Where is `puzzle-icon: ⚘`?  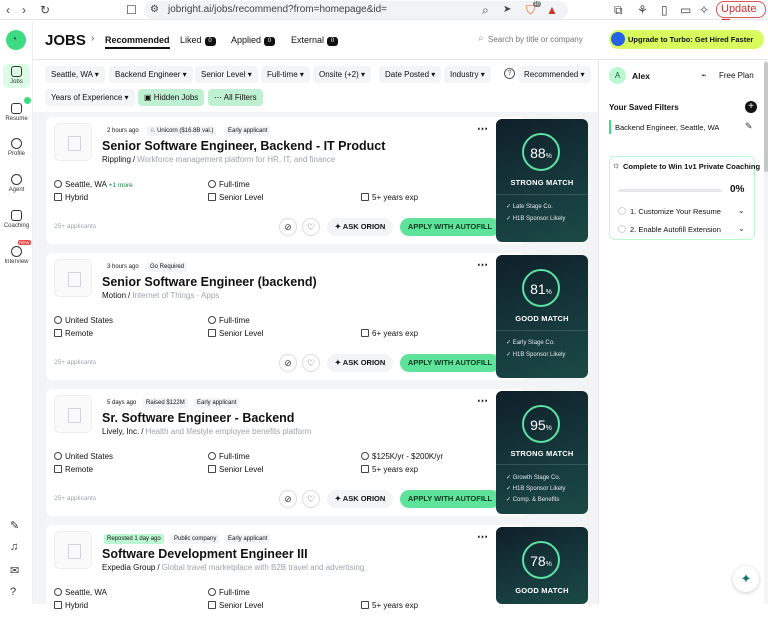 puzzle-icon: ⚘ is located at coordinates (642, 10).